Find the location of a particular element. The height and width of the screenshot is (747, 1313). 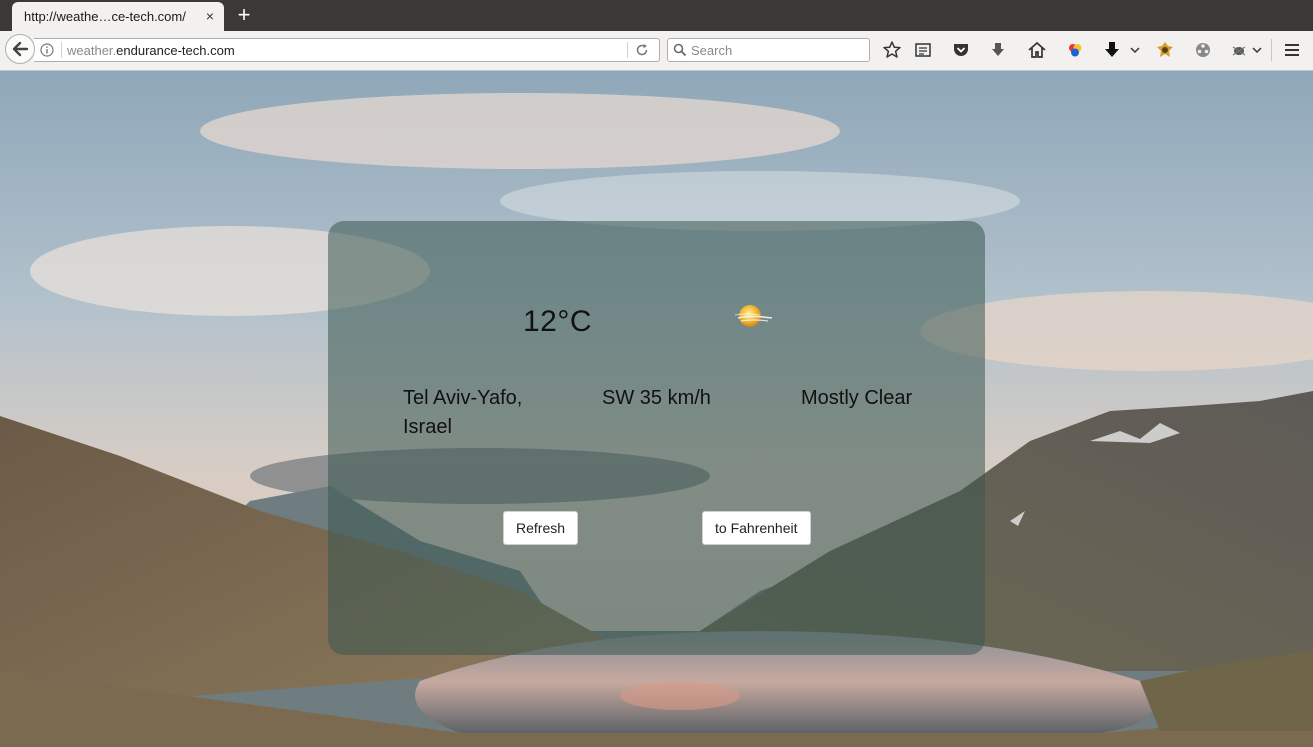

site-info-icon is located at coordinates (47, 50).